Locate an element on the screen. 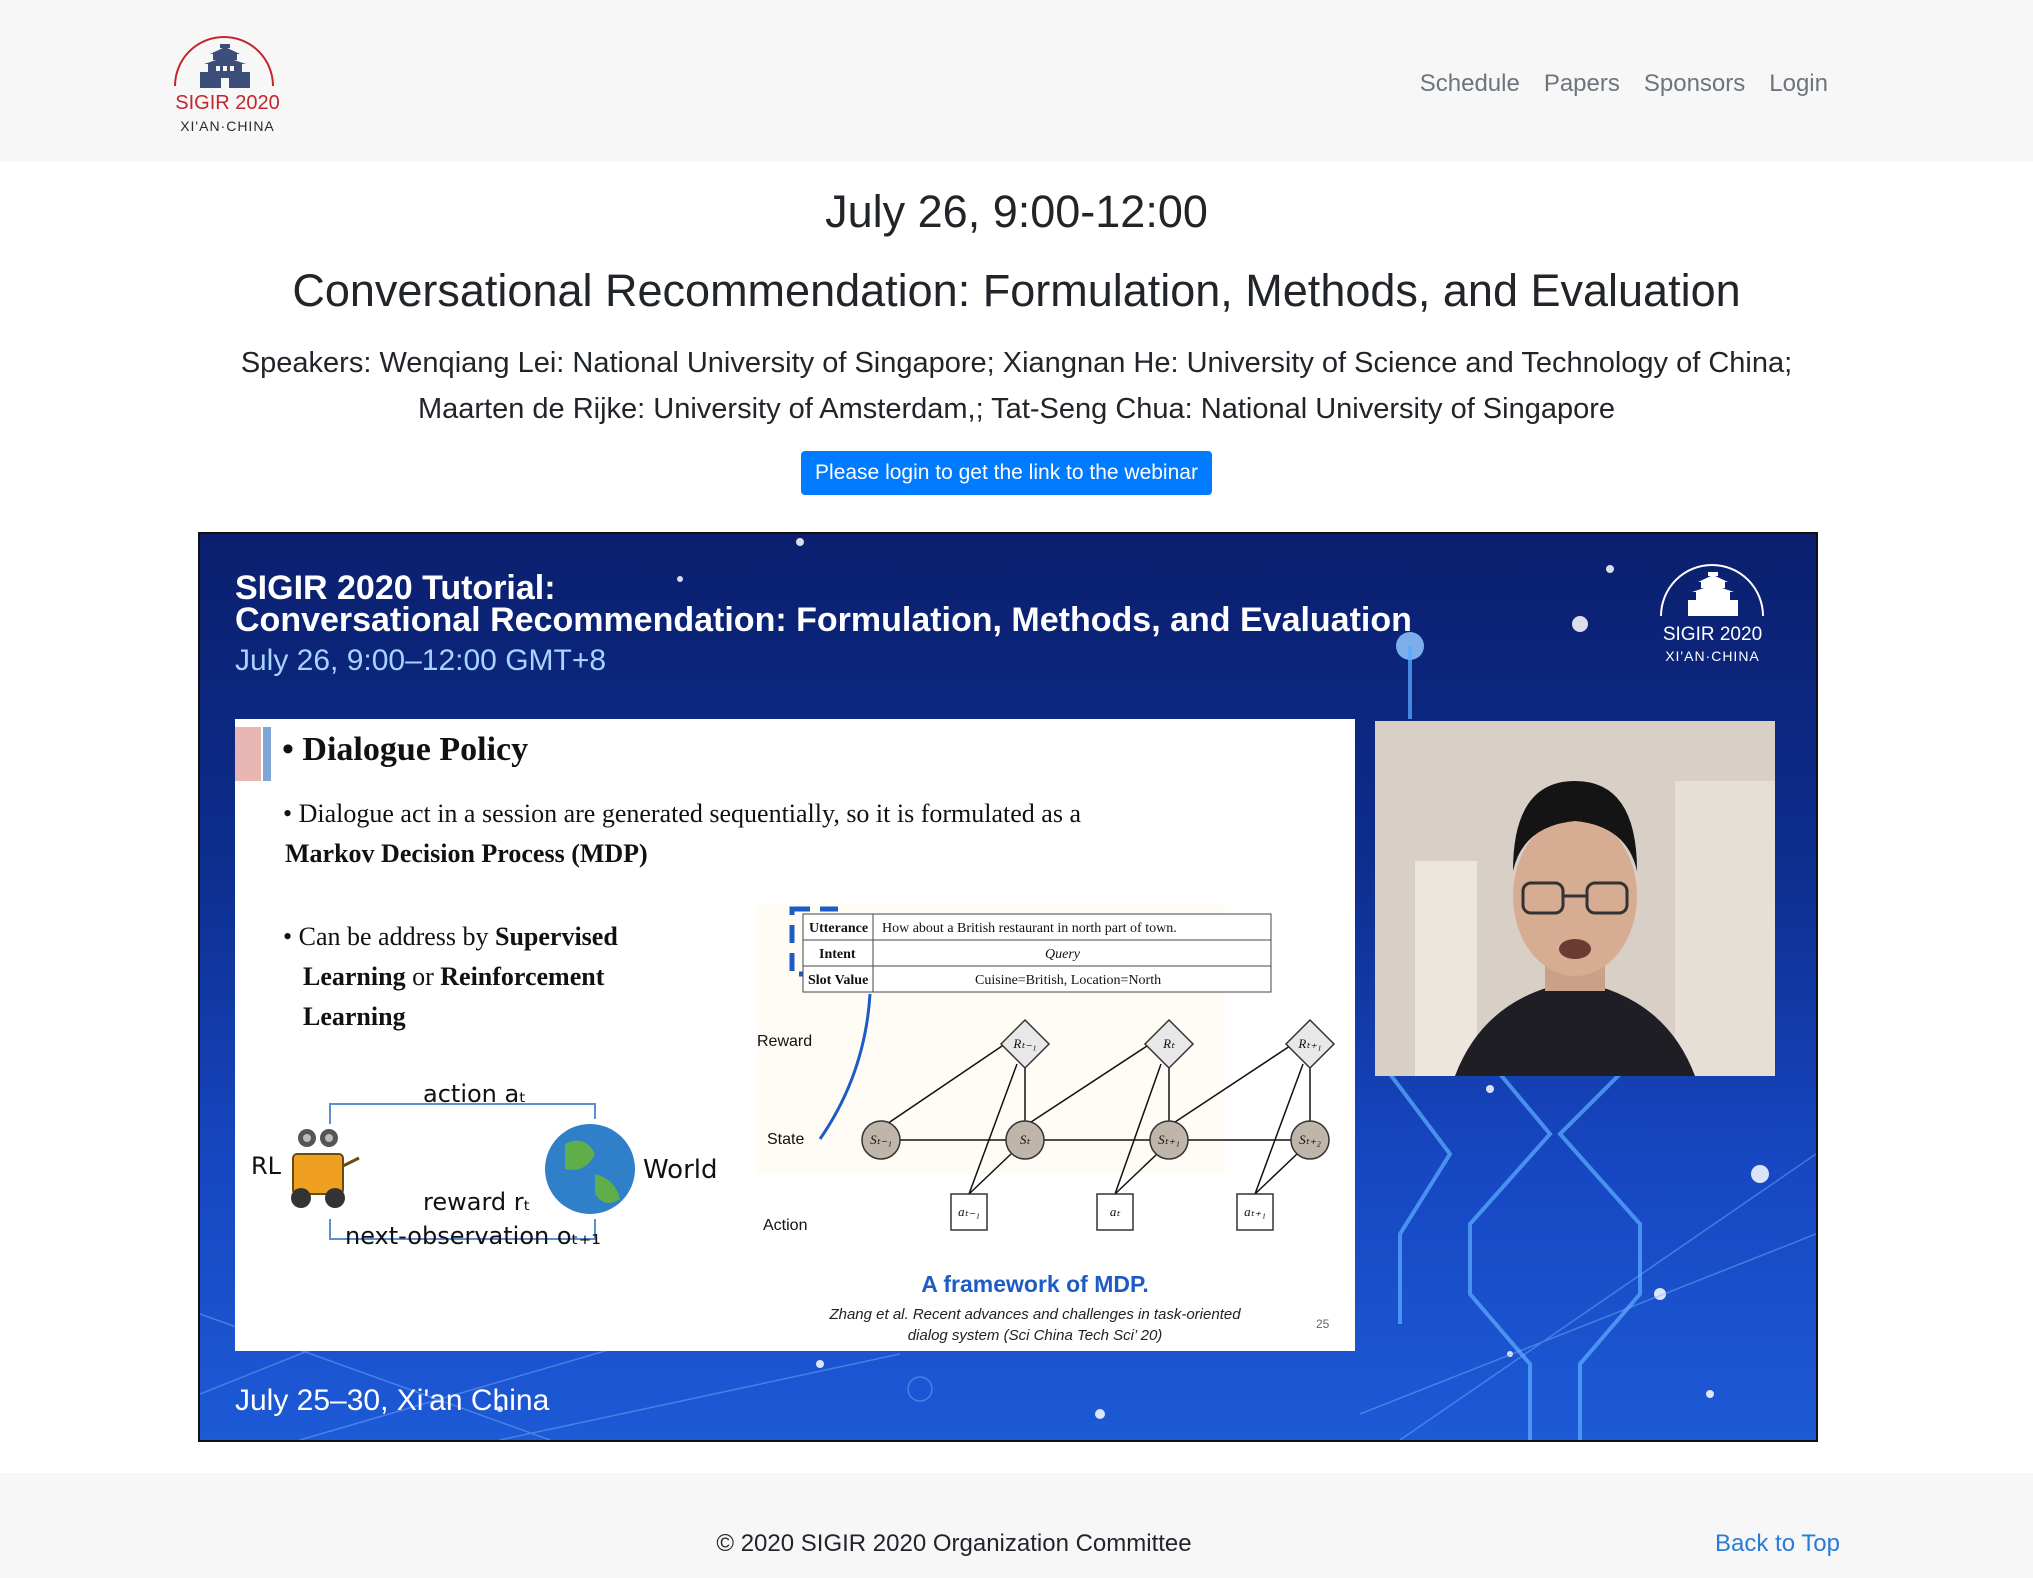  bullet2-reinforcement: Reinforcement is located at coordinates (522, 976).